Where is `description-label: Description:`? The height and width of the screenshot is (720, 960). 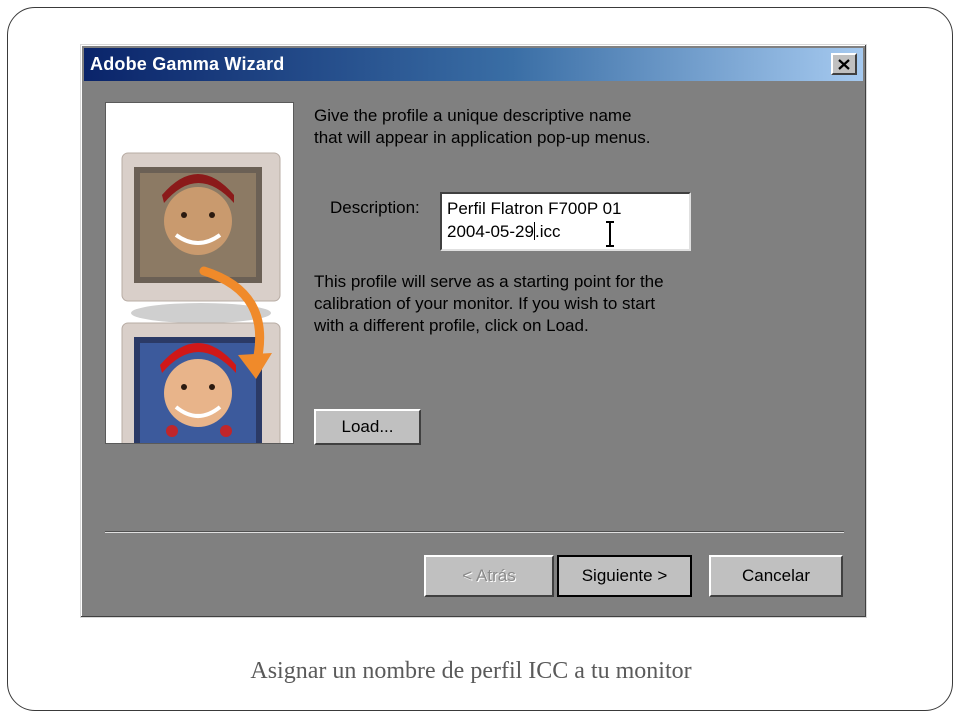 description-label: Description: is located at coordinates (375, 207).